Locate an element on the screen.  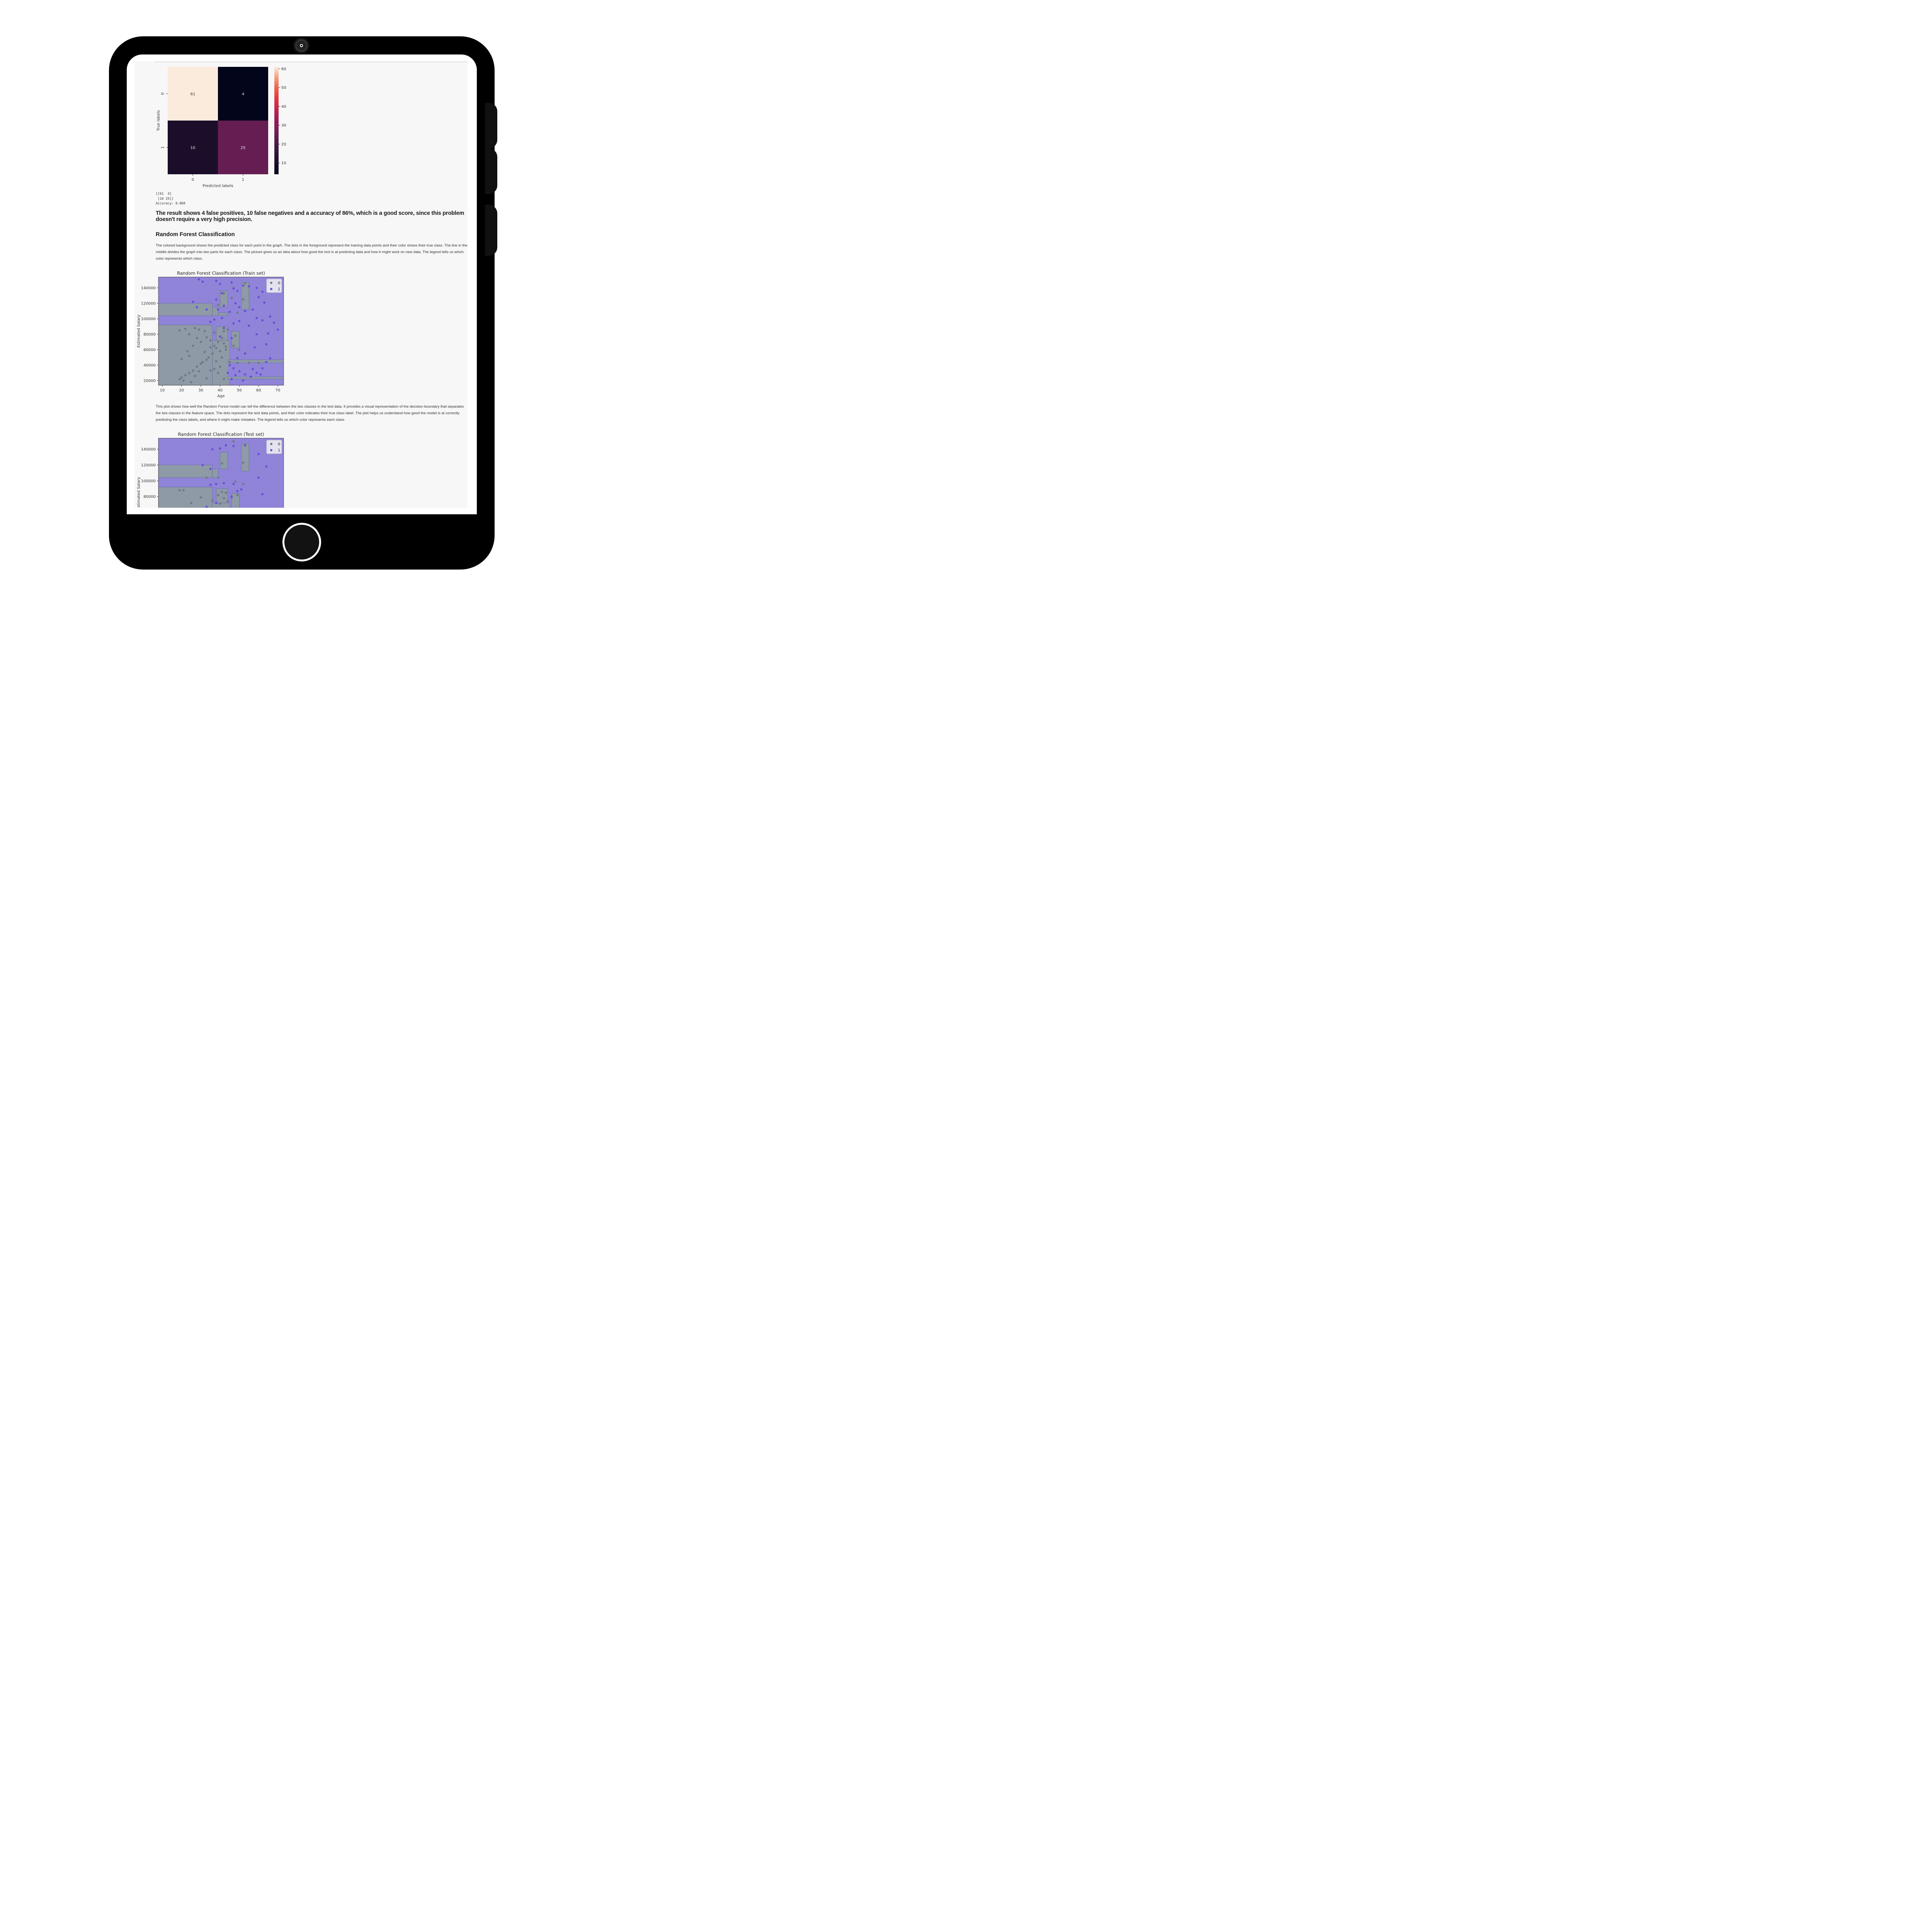
colorbar-tick-label: 40 is located at coordinates (284, 107).